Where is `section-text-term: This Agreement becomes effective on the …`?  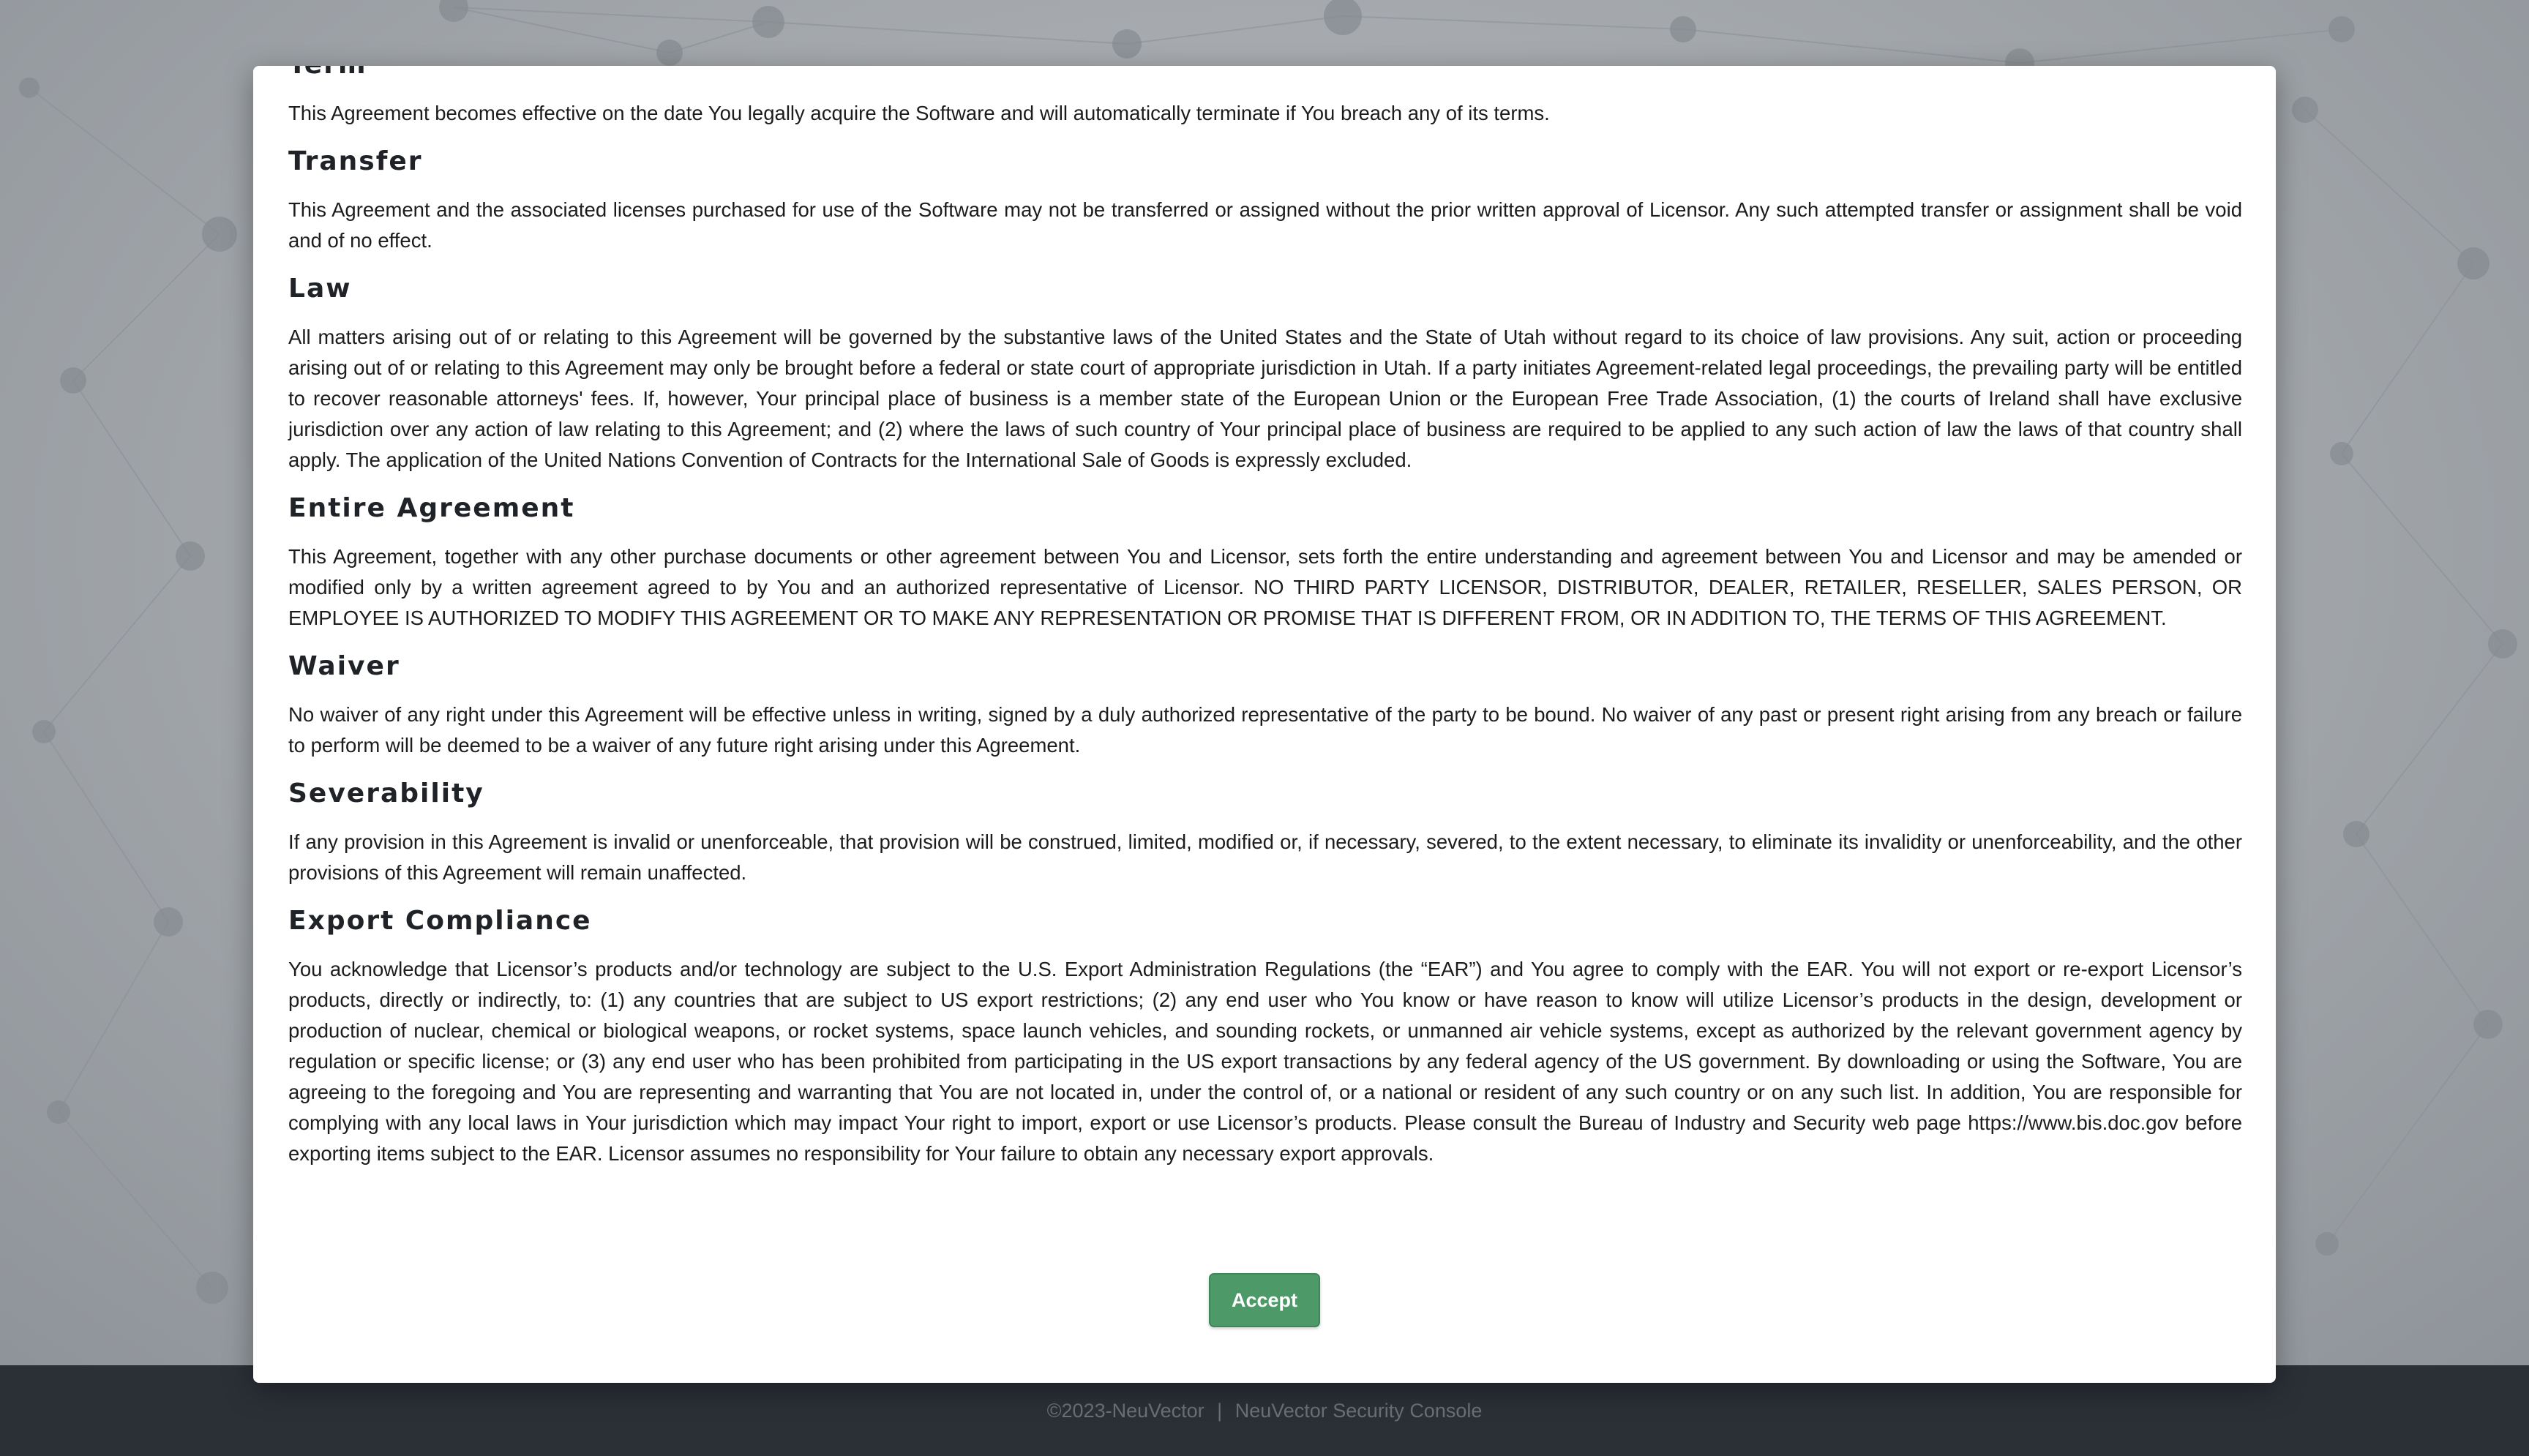
section-text-term: This Agreement becomes effective on the … is located at coordinates (919, 113).